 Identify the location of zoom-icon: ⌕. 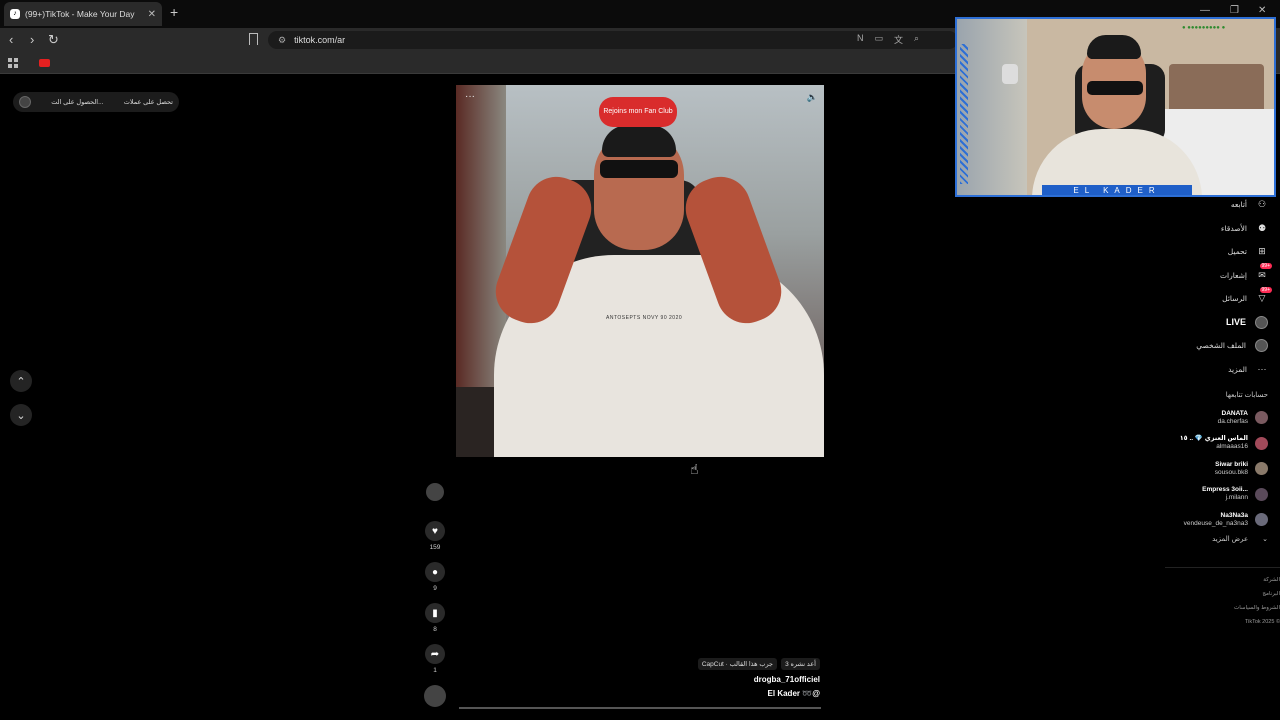
(916, 39).